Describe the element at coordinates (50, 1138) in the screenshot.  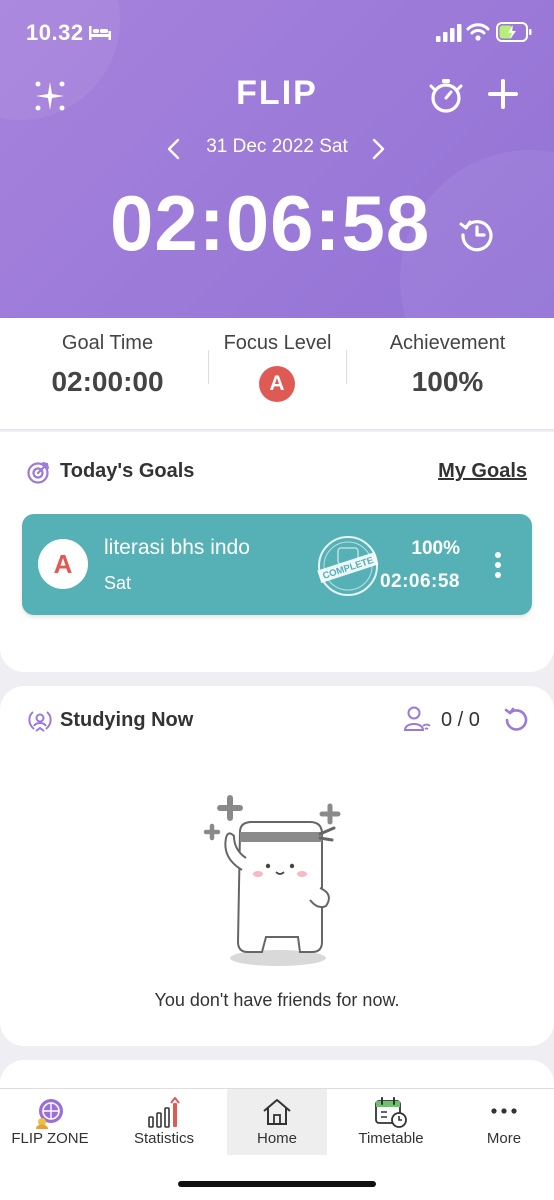
I see `tab-label: FLIP ZONE` at that location.